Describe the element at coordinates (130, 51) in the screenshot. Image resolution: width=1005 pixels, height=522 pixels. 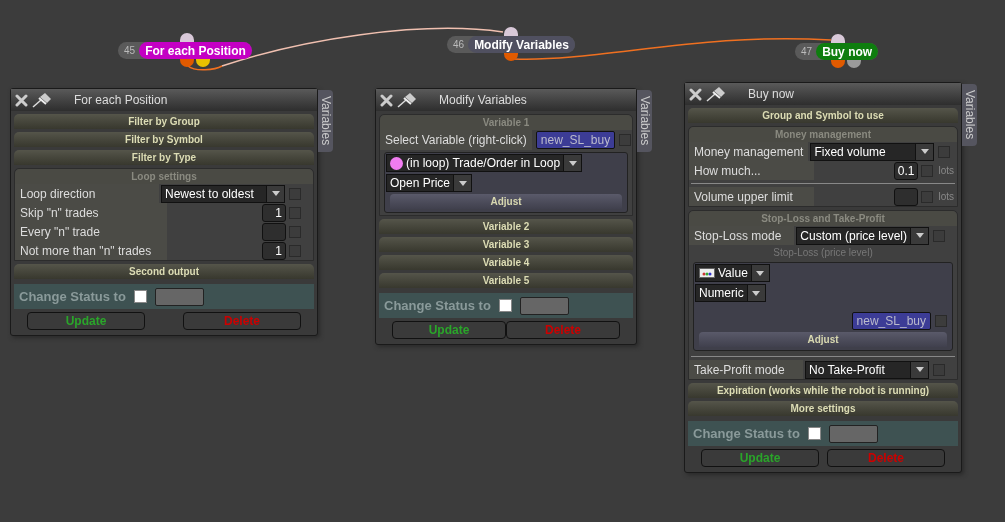
I see `node-number: 45` at that location.